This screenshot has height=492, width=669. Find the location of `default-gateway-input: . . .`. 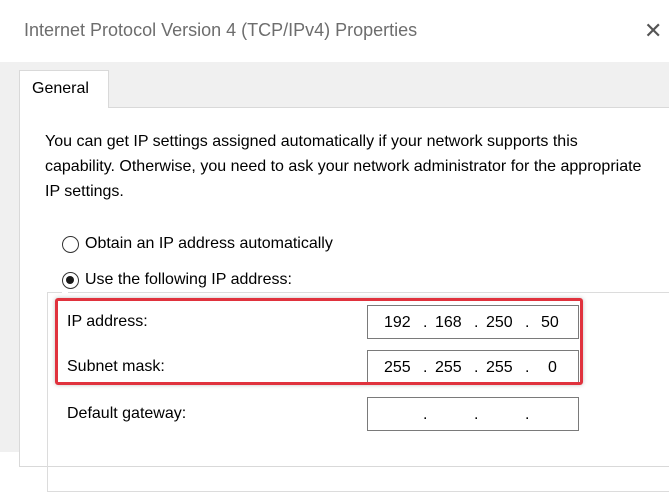

default-gateway-input: . . . is located at coordinates (473, 414).